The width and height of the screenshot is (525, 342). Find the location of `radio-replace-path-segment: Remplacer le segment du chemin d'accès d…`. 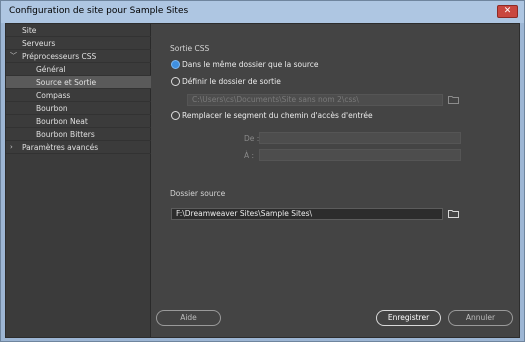

radio-replace-path-segment: Remplacer le segment du chemin d'accès d… is located at coordinates (272, 115).